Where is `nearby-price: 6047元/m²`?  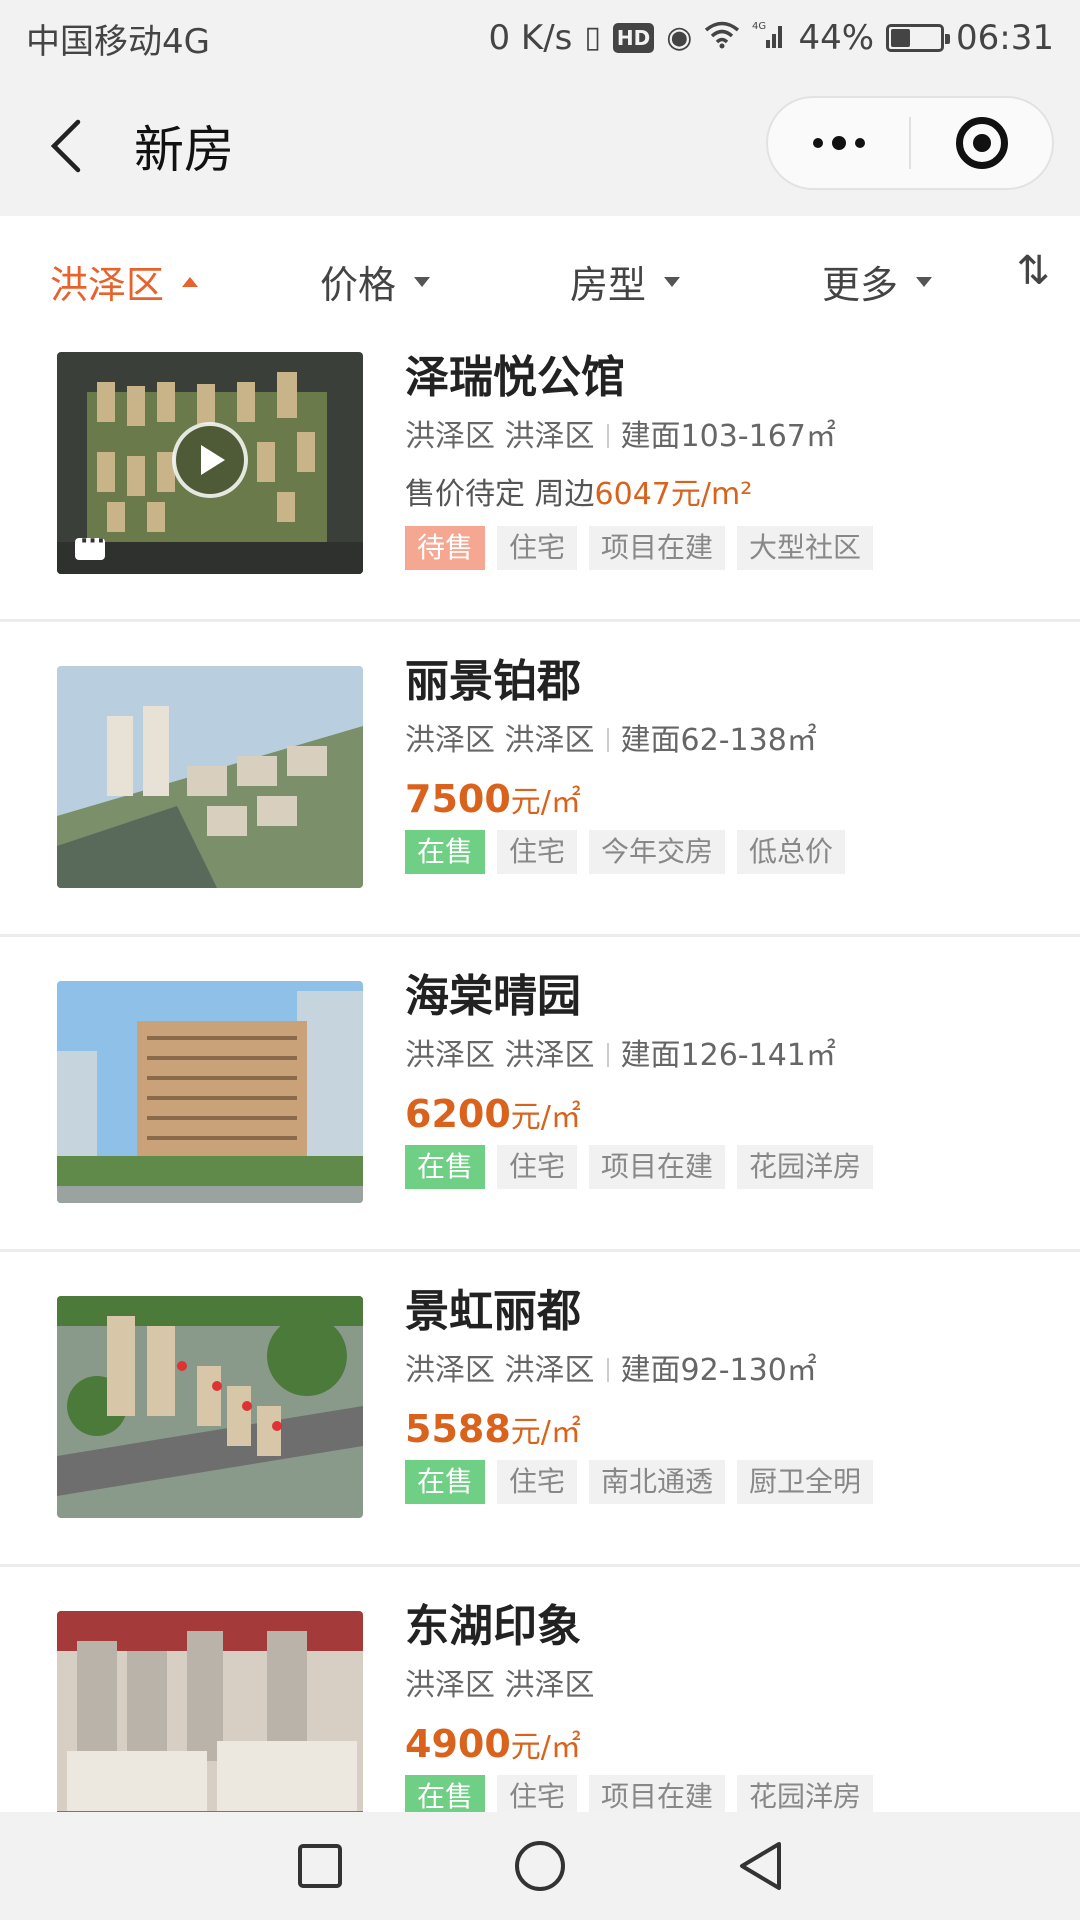 nearby-price: 6047元/m² is located at coordinates (673, 494).